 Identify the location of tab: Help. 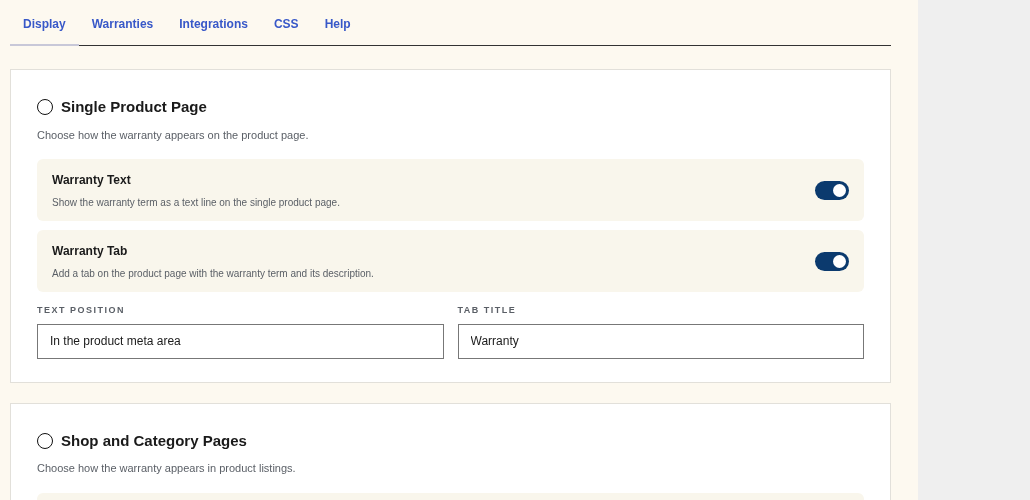
(337, 26).